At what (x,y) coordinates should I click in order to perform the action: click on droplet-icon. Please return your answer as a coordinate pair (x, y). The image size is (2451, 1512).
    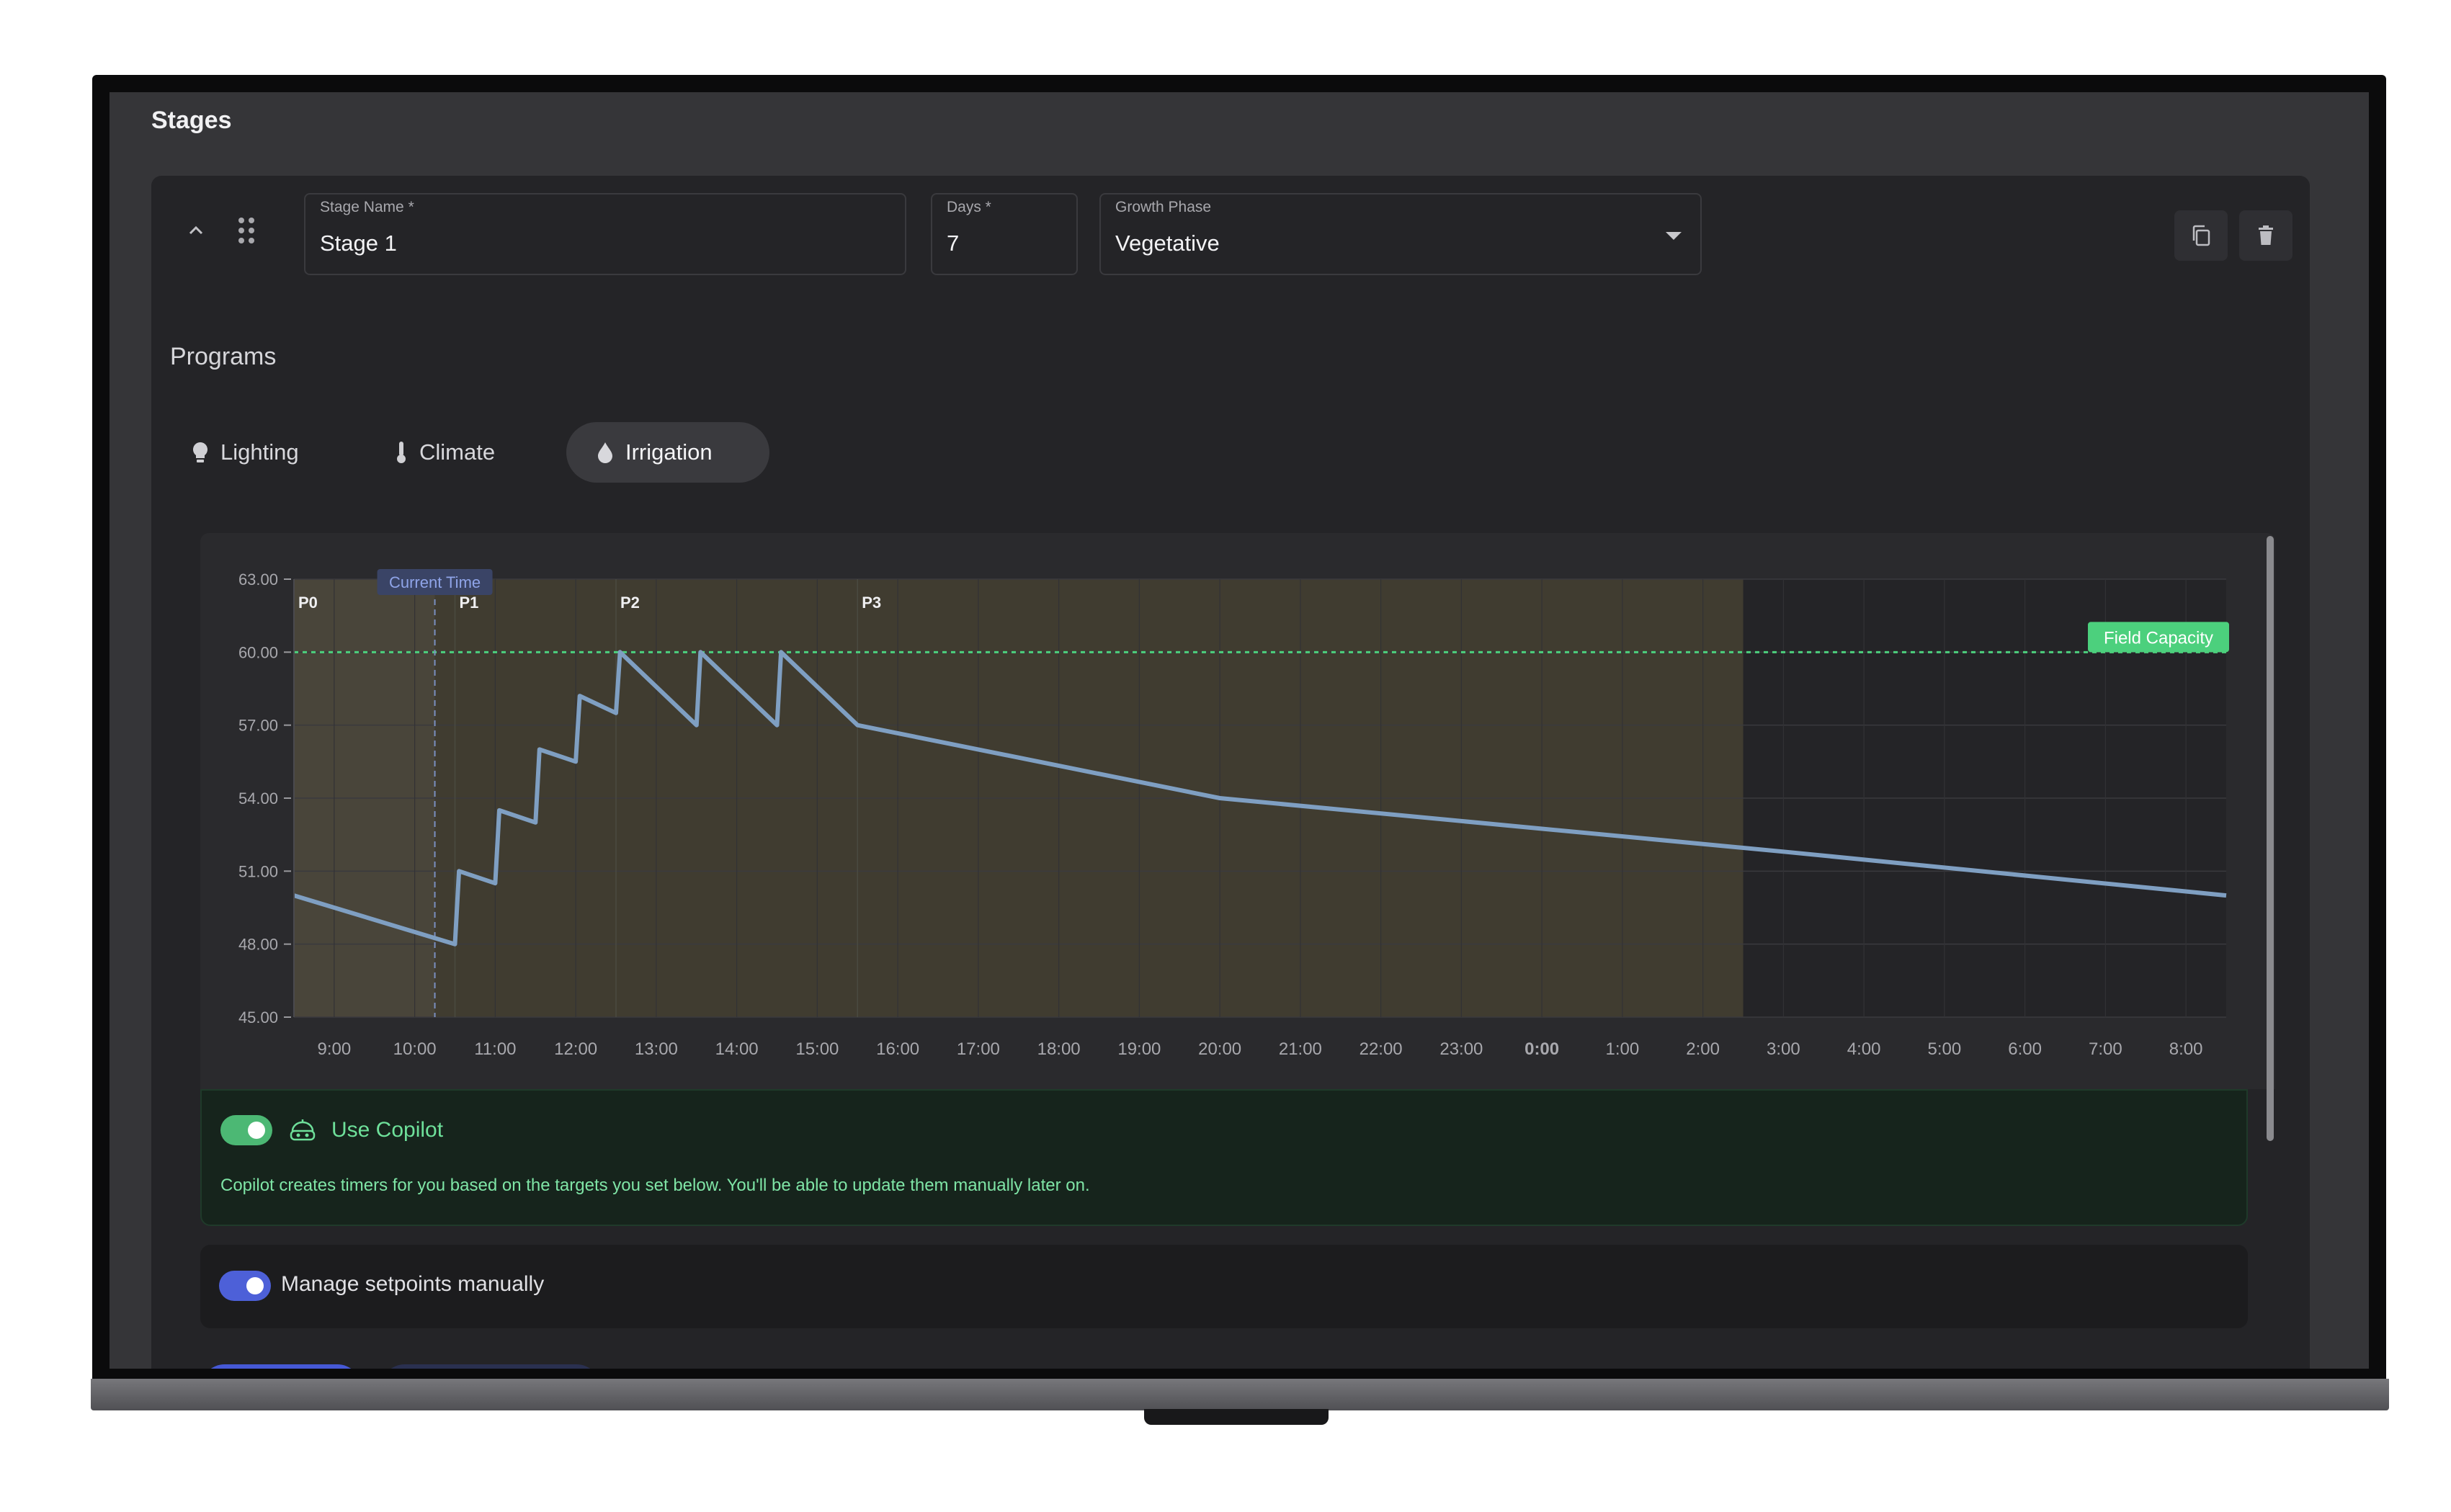
    Looking at the image, I should click on (605, 452).